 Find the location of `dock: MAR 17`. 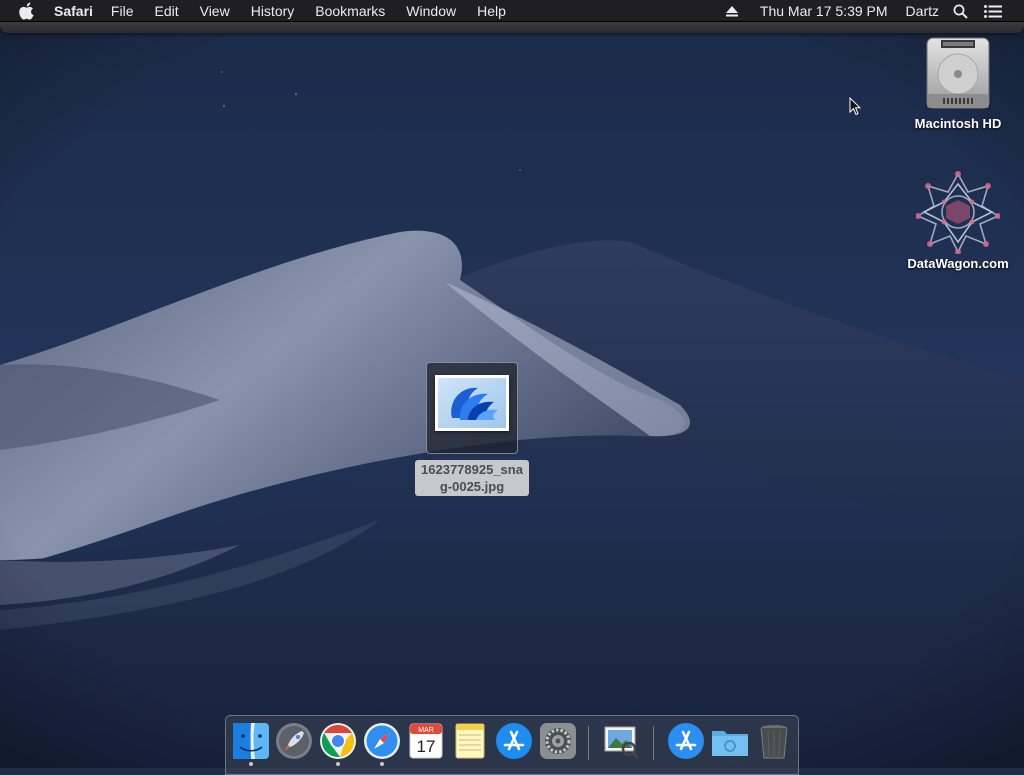

dock: MAR 17 is located at coordinates (512, 745).